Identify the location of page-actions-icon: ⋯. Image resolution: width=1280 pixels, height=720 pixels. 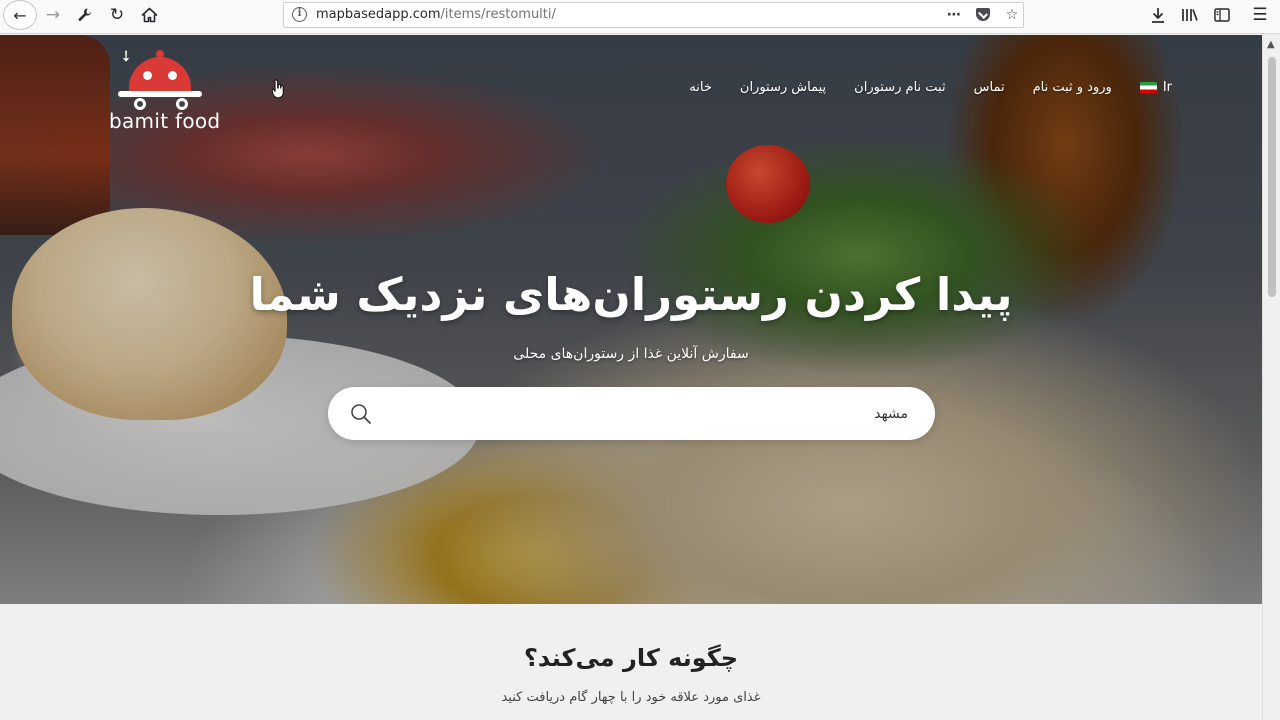
(954, 15).